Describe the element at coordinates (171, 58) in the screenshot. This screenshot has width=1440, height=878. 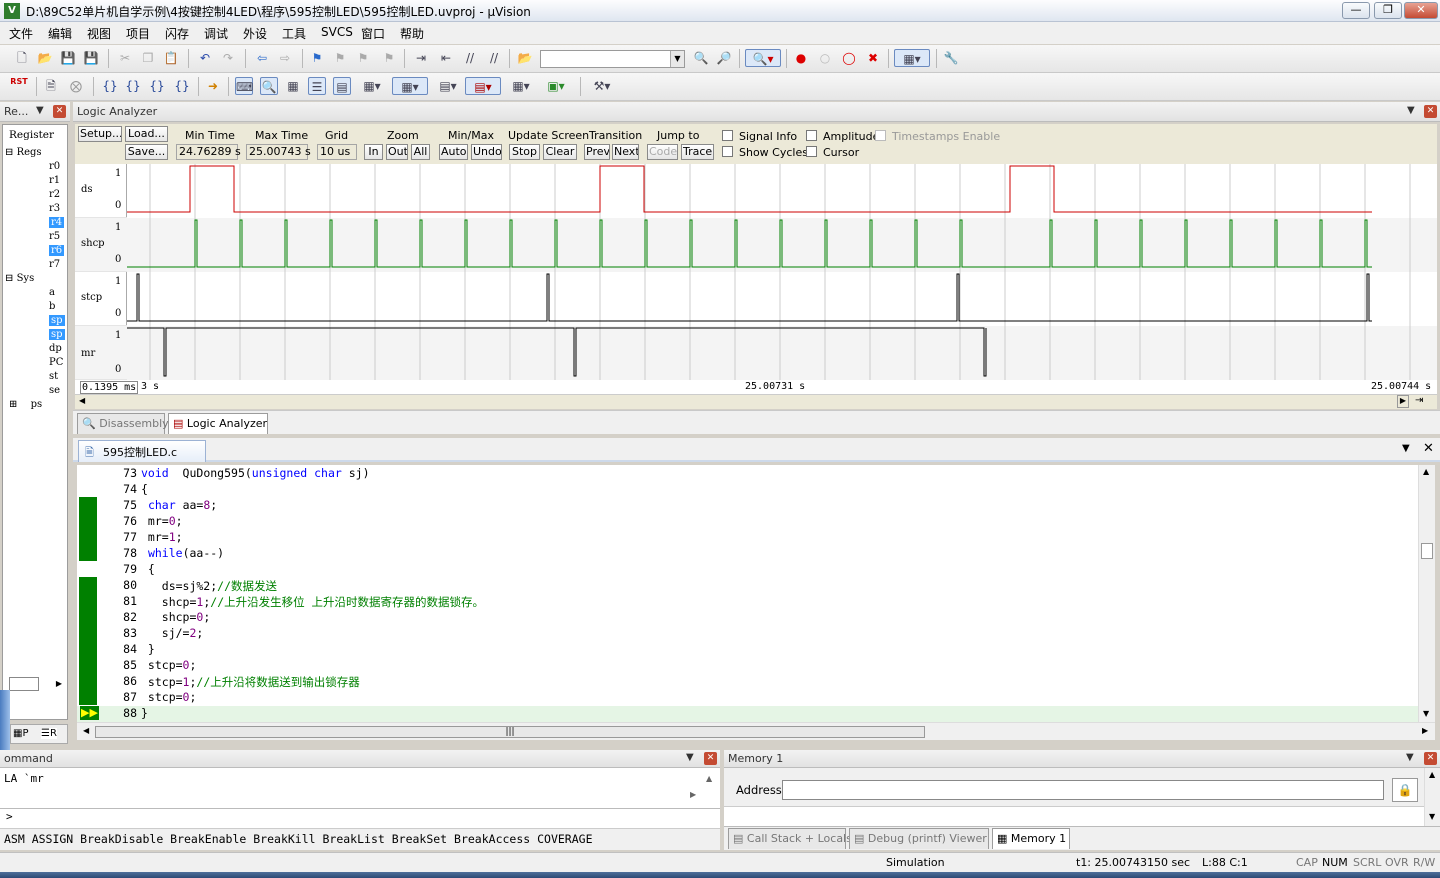
I see `paste-icon: 📋` at that location.